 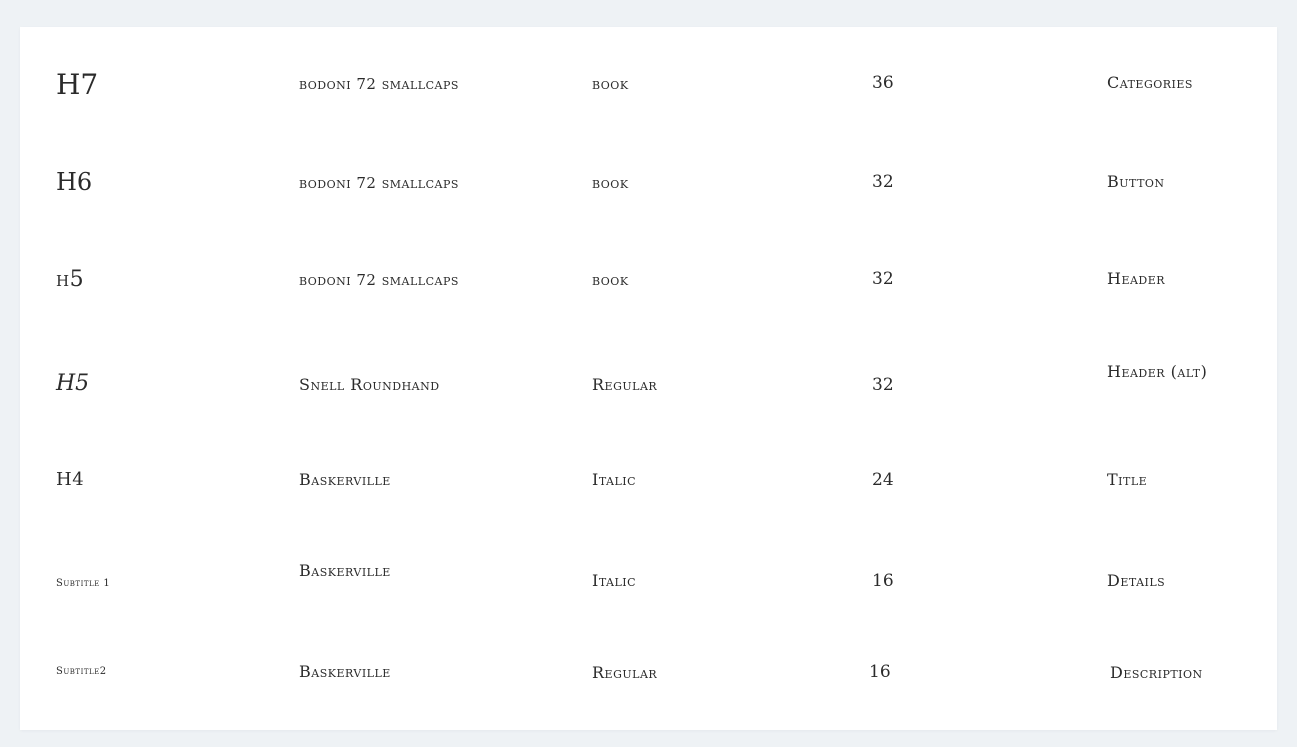 What do you see at coordinates (1157, 371) in the screenshot?
I see `usage-cell: Header (alt)` at bounding box center [1157, 371].